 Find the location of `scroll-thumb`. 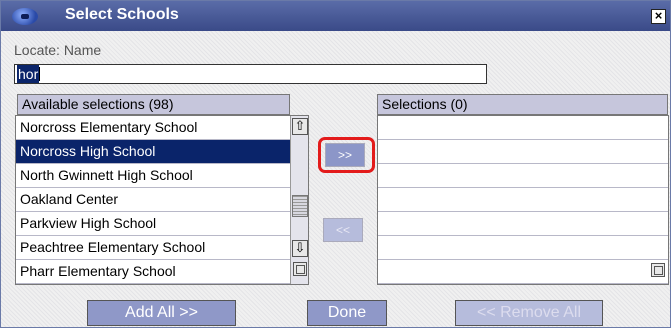

scroll-thumb is located at coordinates (300, 206).